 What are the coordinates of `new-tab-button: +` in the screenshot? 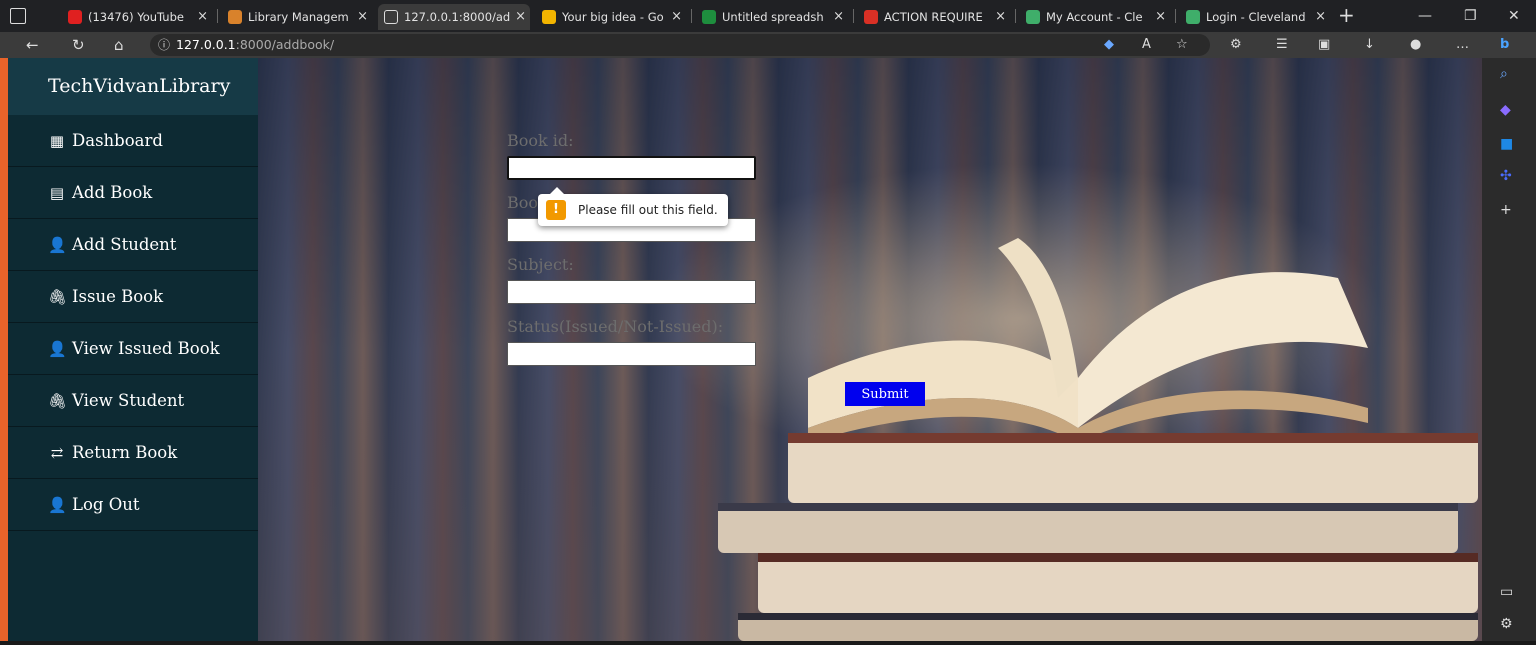 It's located at (1346, 15).